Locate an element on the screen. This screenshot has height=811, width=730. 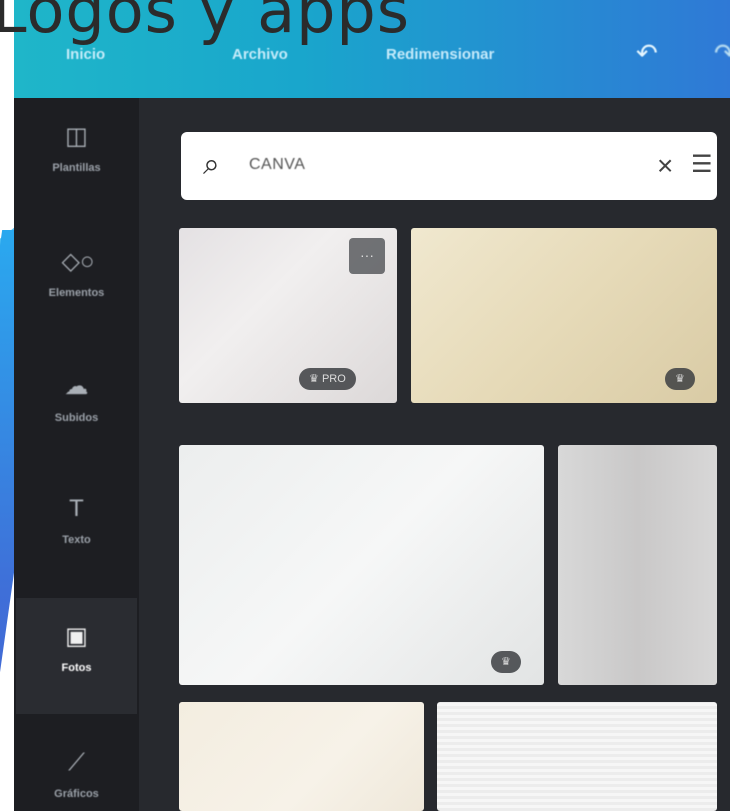
more-options-icon: ··· is located at coordinates (367, 256).